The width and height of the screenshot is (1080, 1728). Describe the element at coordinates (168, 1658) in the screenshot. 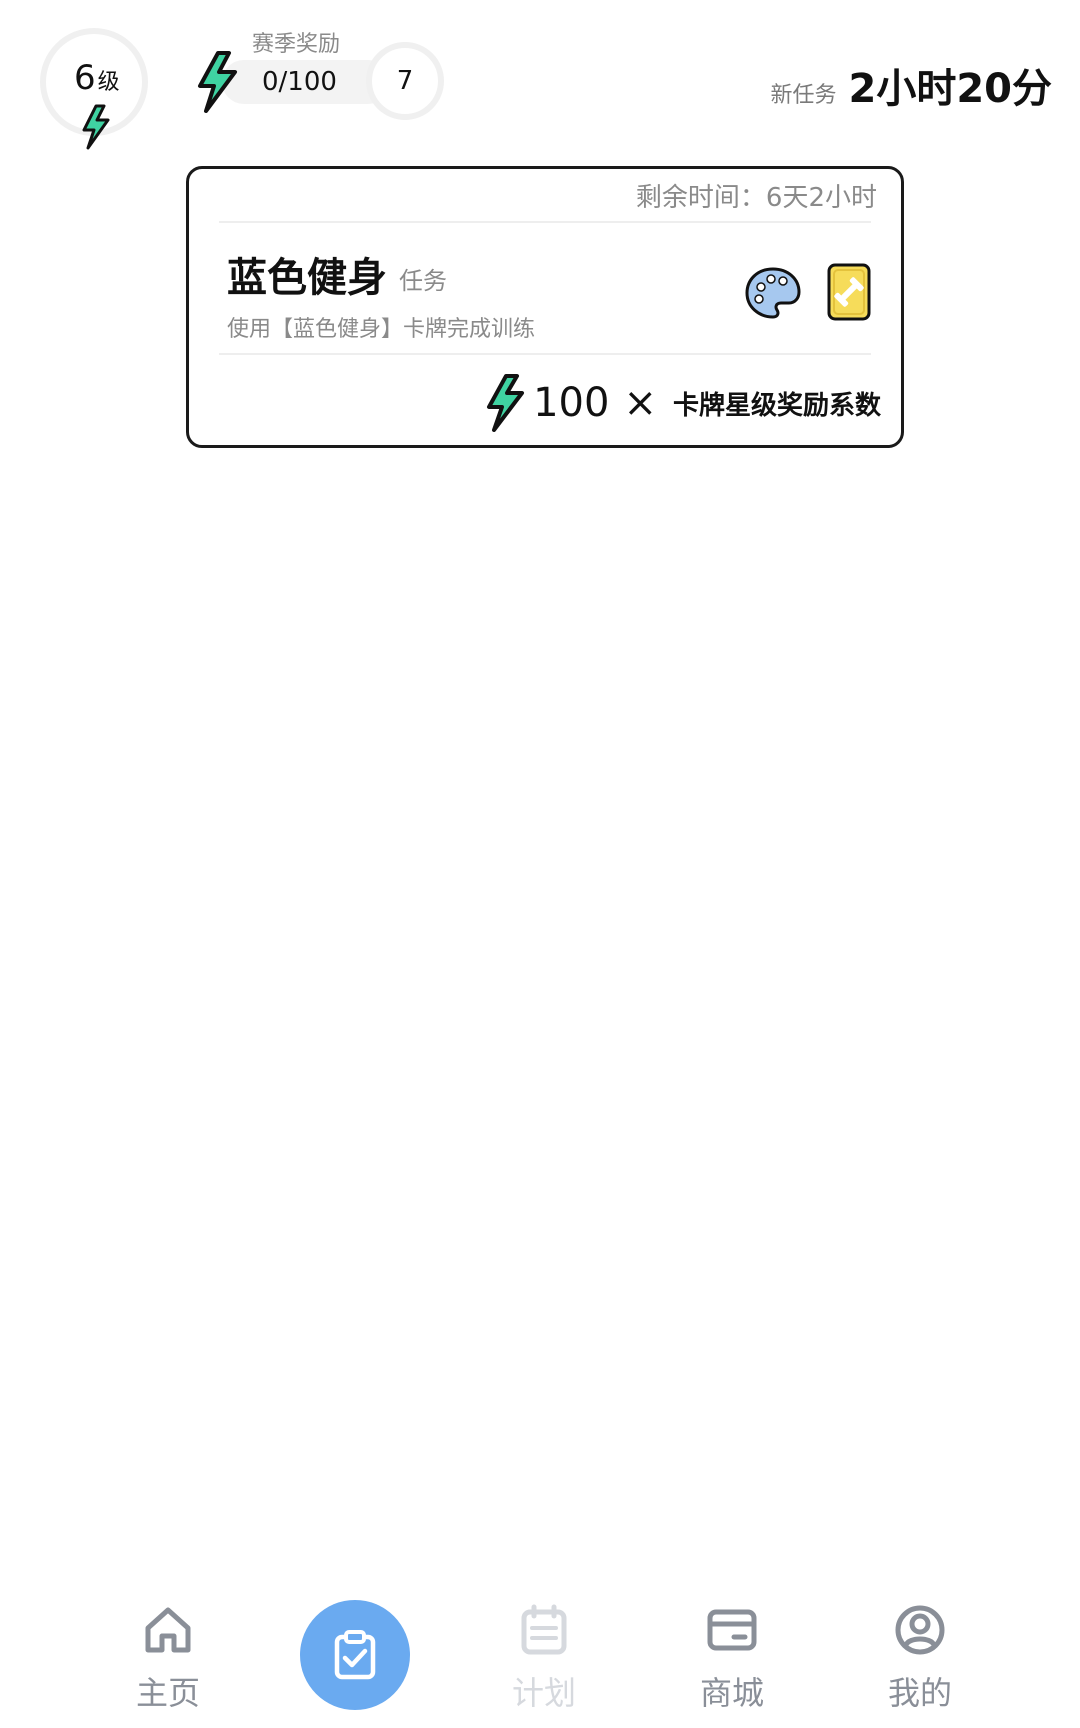

I see `nav-home: 主页` at that location.